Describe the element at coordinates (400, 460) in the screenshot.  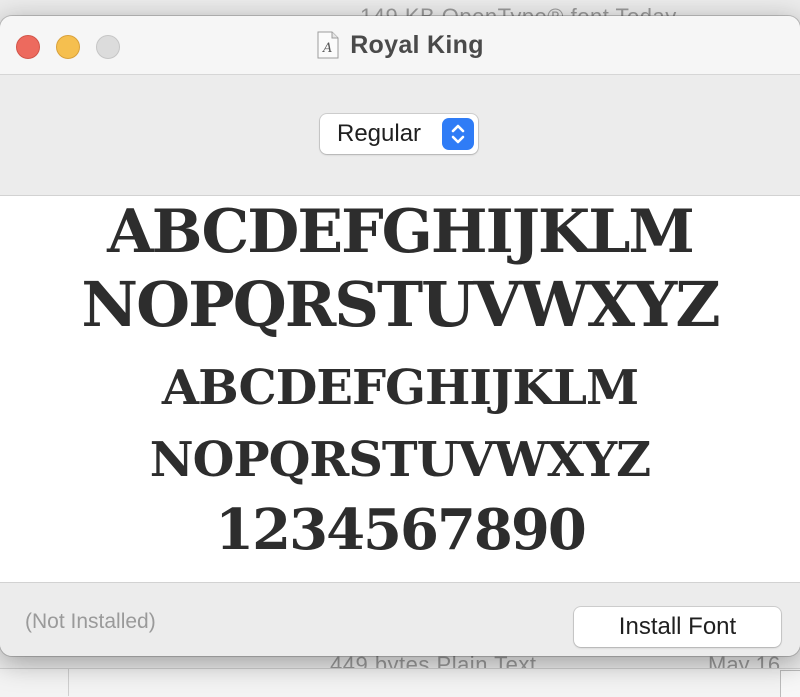
I see `sample-uppercase-n-z: NOPQRSTUVWXYZ` at that location.